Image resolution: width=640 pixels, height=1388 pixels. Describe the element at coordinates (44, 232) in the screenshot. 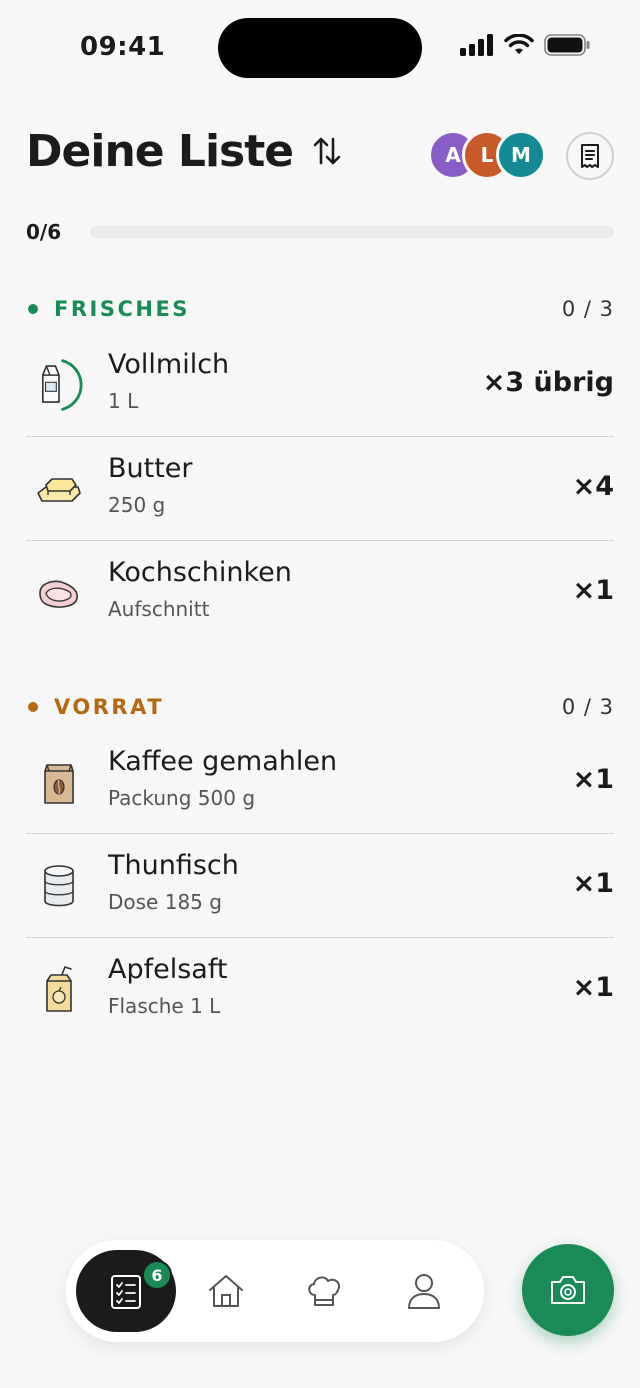

I see `progress-label: 0/6` at that location.